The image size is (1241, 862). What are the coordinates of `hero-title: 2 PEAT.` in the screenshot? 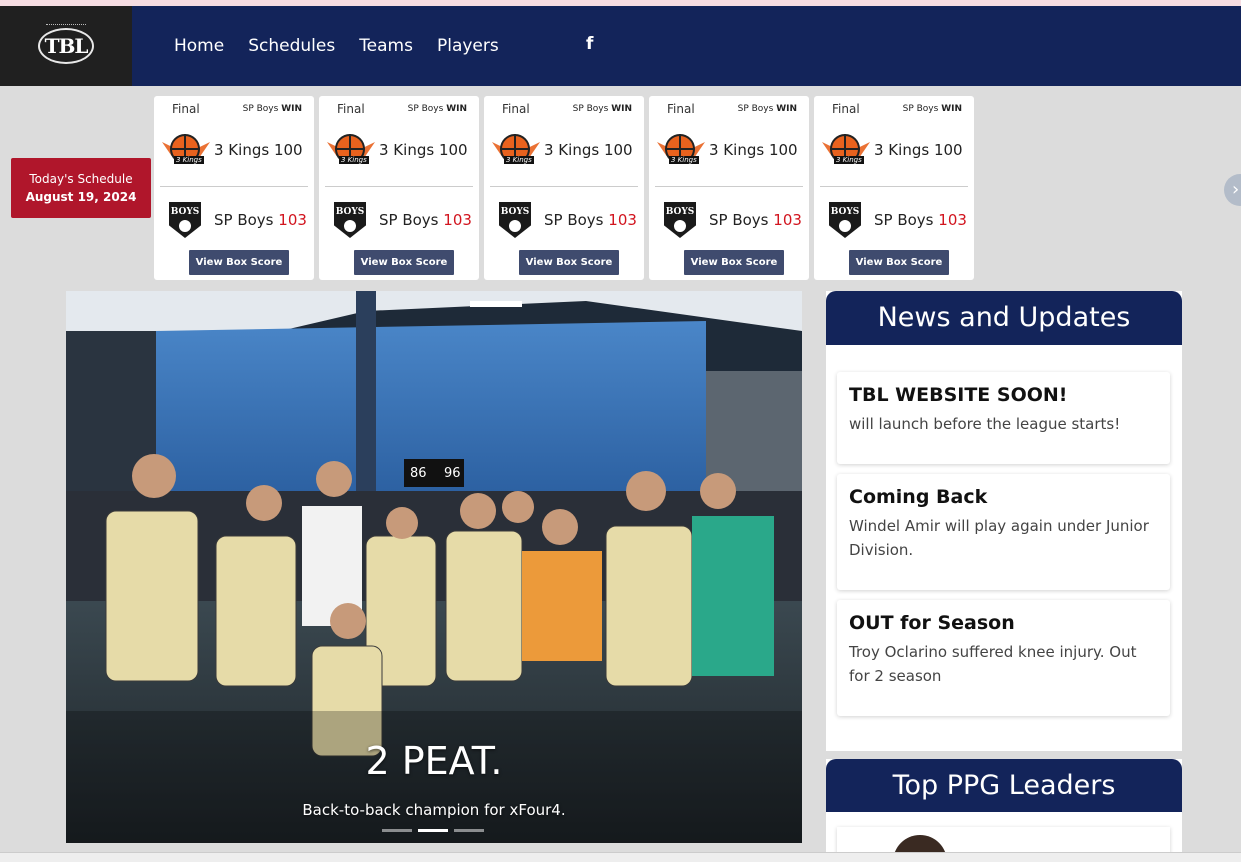 It's located at (434, 761).